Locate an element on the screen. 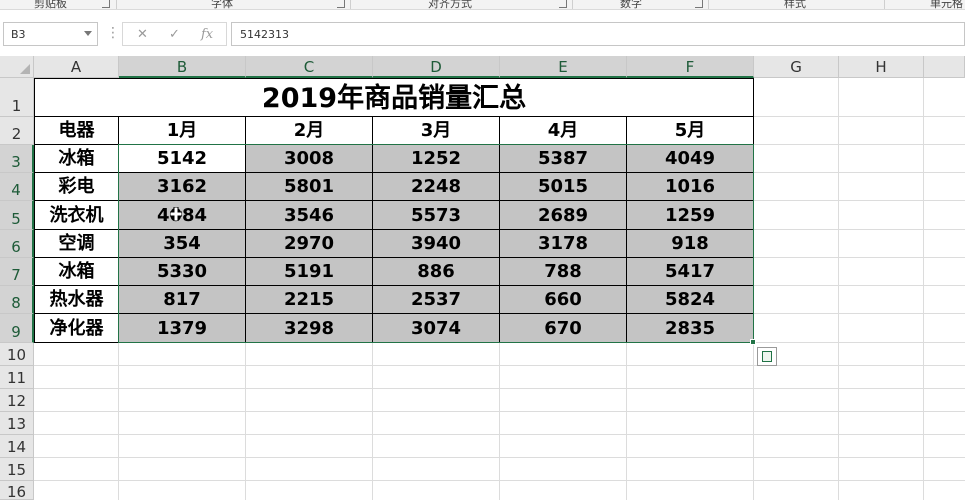 This screenshot has width=965, height=503. table-cell: 3178 is located at coordinates (563, 244).